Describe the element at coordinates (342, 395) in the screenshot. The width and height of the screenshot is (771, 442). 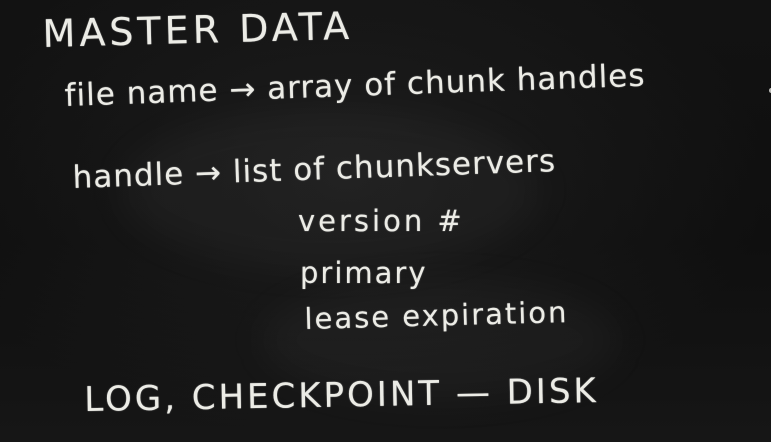
I see `persistence-note: LOG, CHECKPOINT — DISK` at that location.